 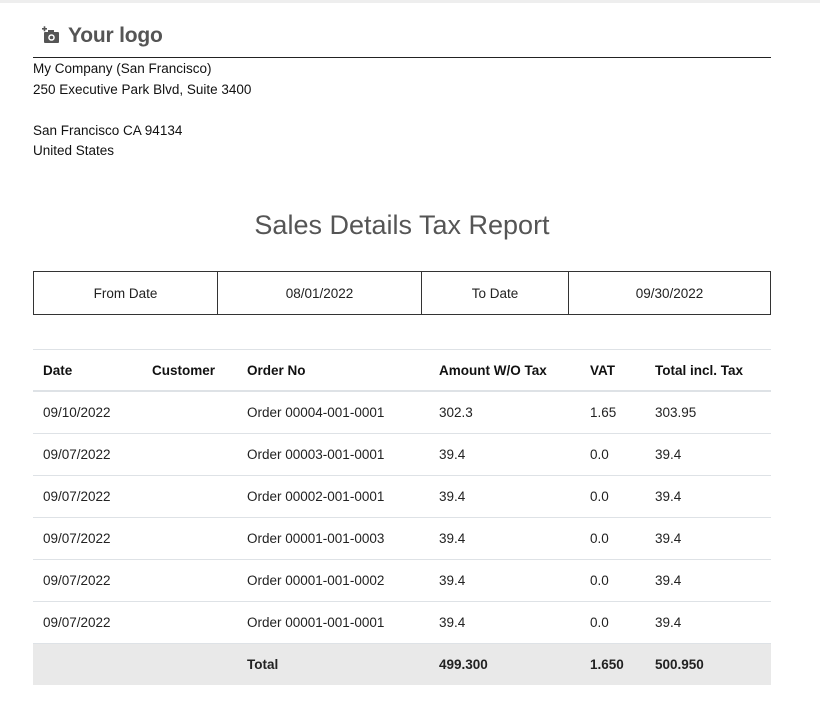 I want to click on from-date-value: 08/01/2022, so click(x=319, y=293).